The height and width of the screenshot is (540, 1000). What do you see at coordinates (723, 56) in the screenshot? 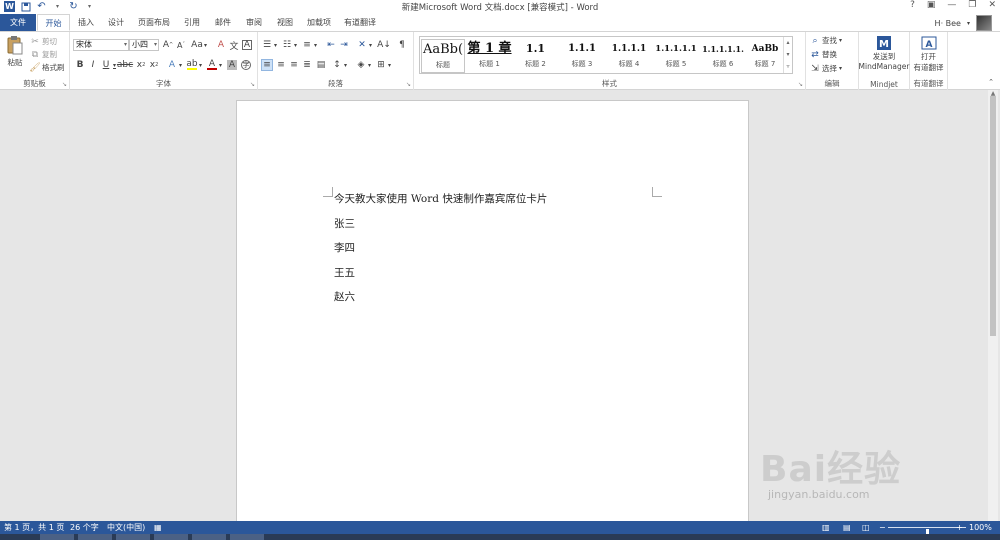
I see `style-heading-6: 1.1.1.1.1. 标题 6` at bounding box center [723, 56].